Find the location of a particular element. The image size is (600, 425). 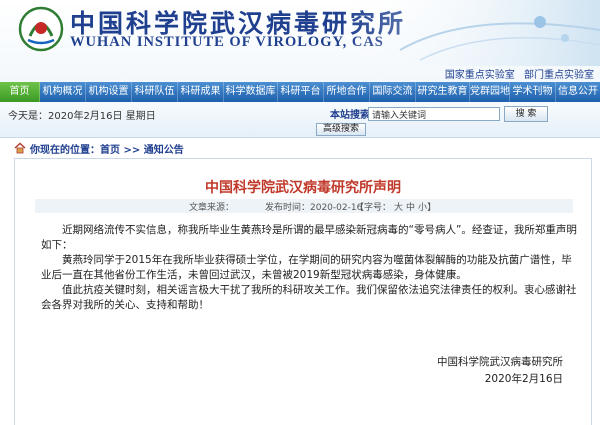

nav-item-about: 机构概况 is located at coordinates (63, 92).